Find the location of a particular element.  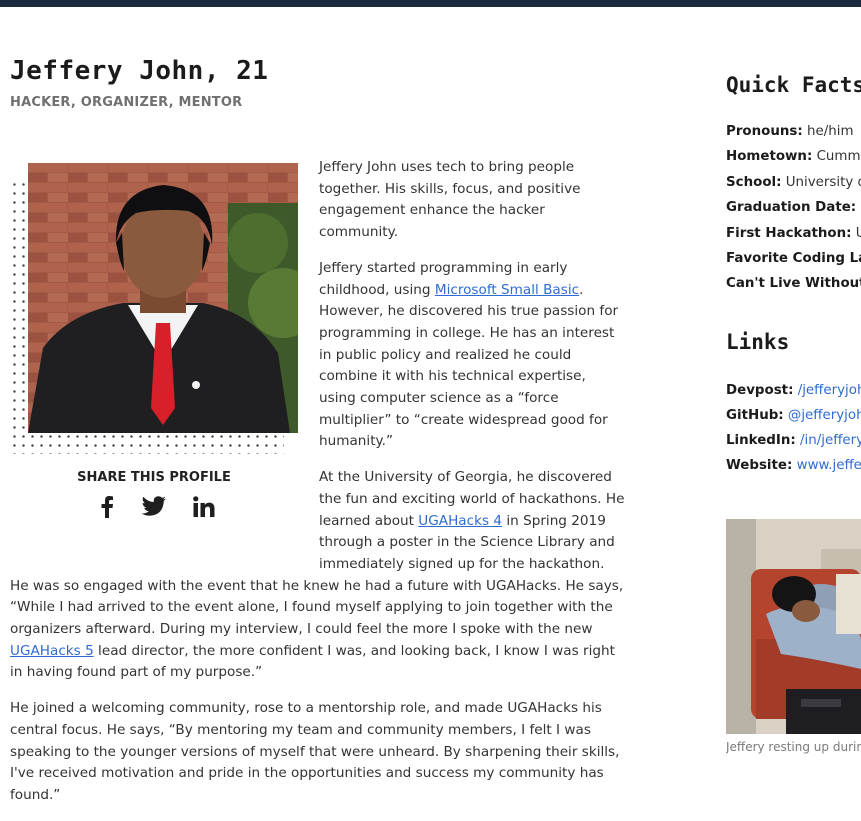

fact-label: Graduation Date: is located at coordinates (791, 208).